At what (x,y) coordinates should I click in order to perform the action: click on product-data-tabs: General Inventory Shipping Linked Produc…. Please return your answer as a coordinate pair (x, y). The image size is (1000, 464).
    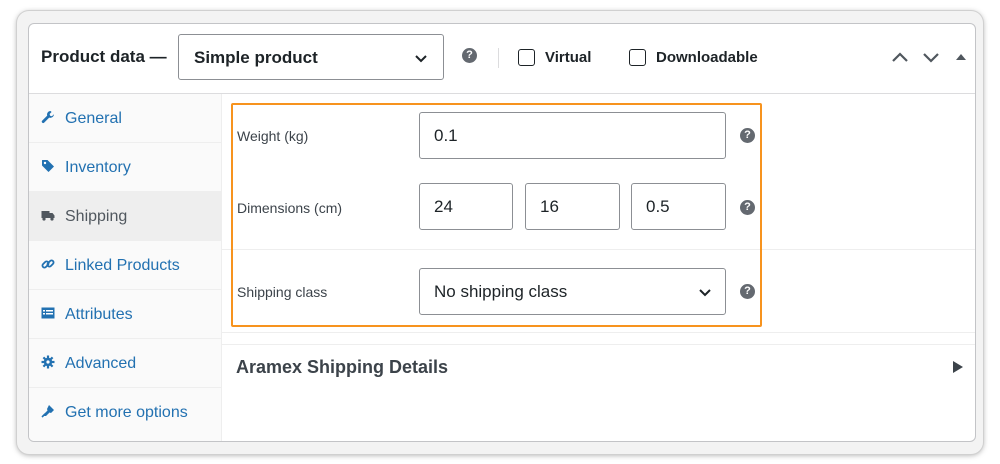
    Looking at the image, I should click on (125, 267).